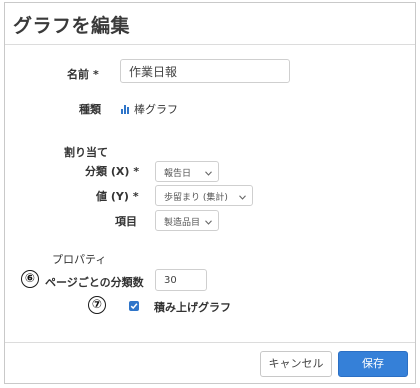  What do you see at coordinates (210, 362) in the screenshot?
I see `dialog-footer: キャンセル 保存` at bounding box center [210, 362].